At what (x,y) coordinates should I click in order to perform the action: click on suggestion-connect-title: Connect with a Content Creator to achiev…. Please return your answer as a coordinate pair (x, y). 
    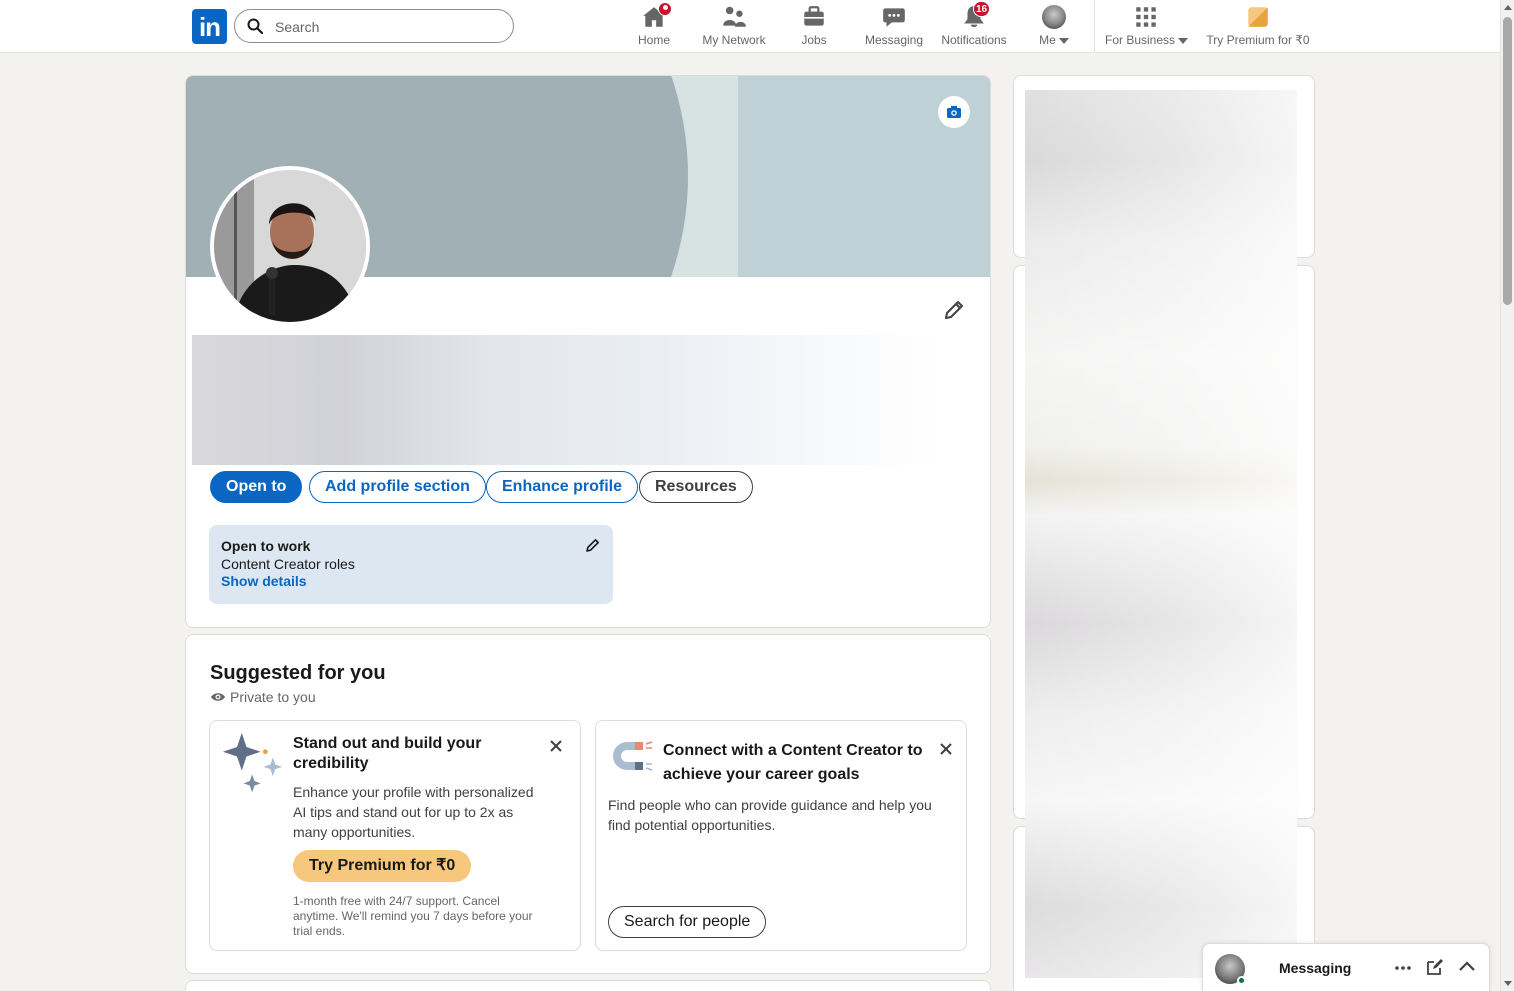
    Looking at the image, I should click on (793, 762).